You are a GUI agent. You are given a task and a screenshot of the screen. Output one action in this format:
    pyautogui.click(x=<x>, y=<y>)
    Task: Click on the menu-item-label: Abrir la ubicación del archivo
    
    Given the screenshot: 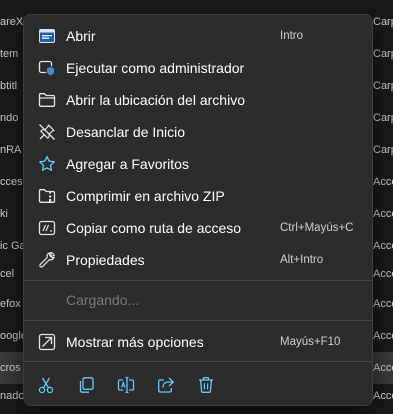 What is the action you would take?
    pyautogui.click(x=155, y=100)
    